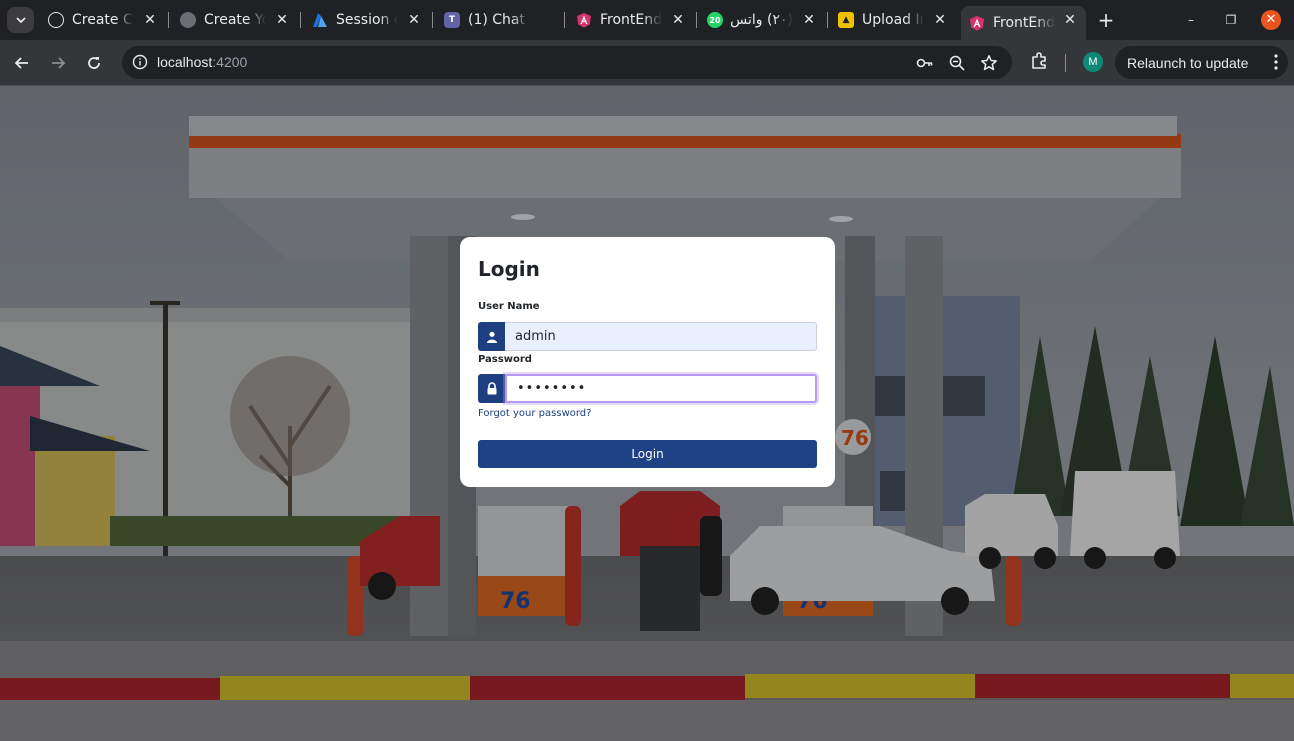 The width and height of the screenshot is (1294, 741). What do you see at coordinates (367, 20) in the screenshot?
I see `tab-session: Session e ✕` at bounding box center [367, 20].